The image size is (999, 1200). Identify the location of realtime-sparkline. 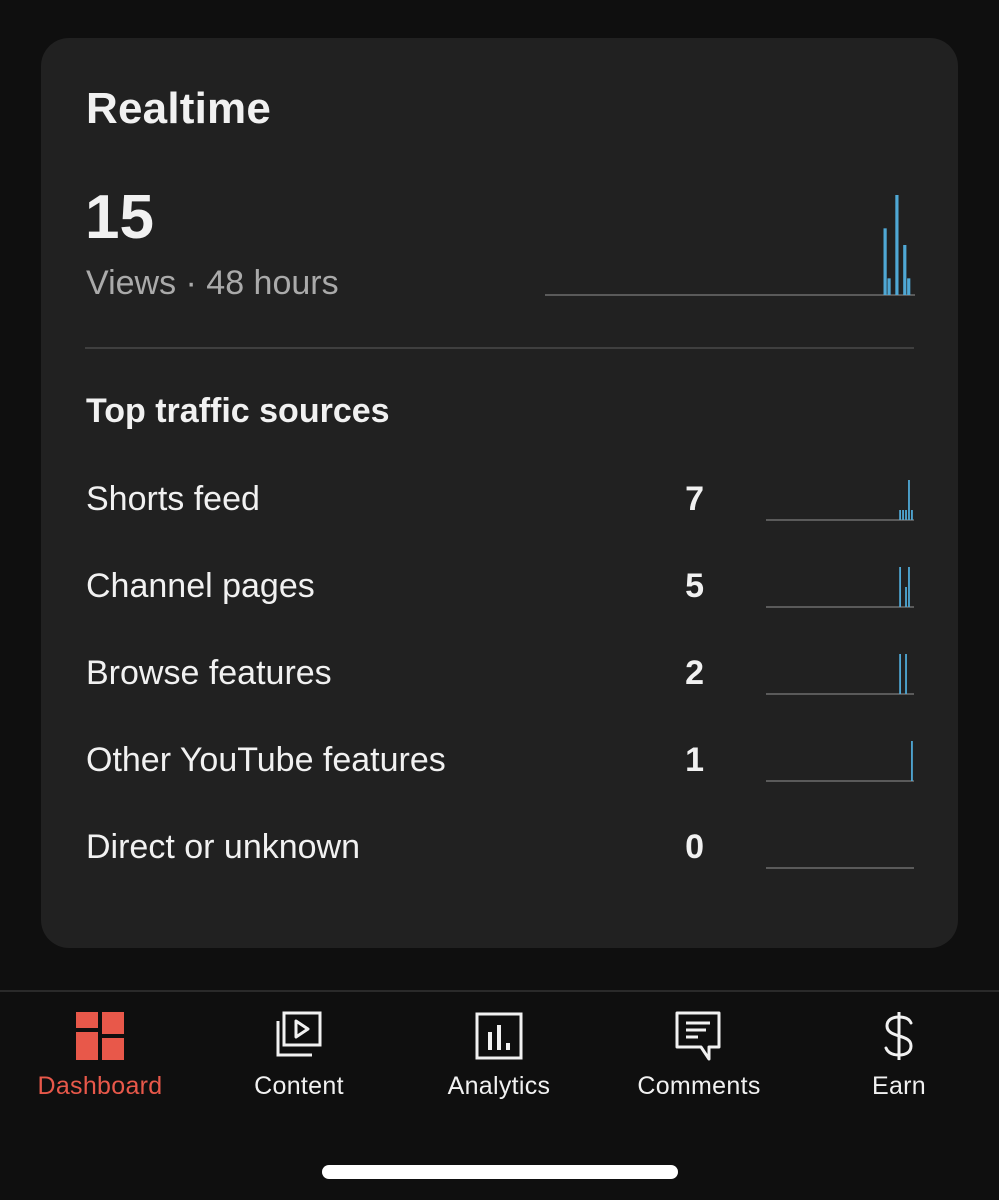
(730, 245).